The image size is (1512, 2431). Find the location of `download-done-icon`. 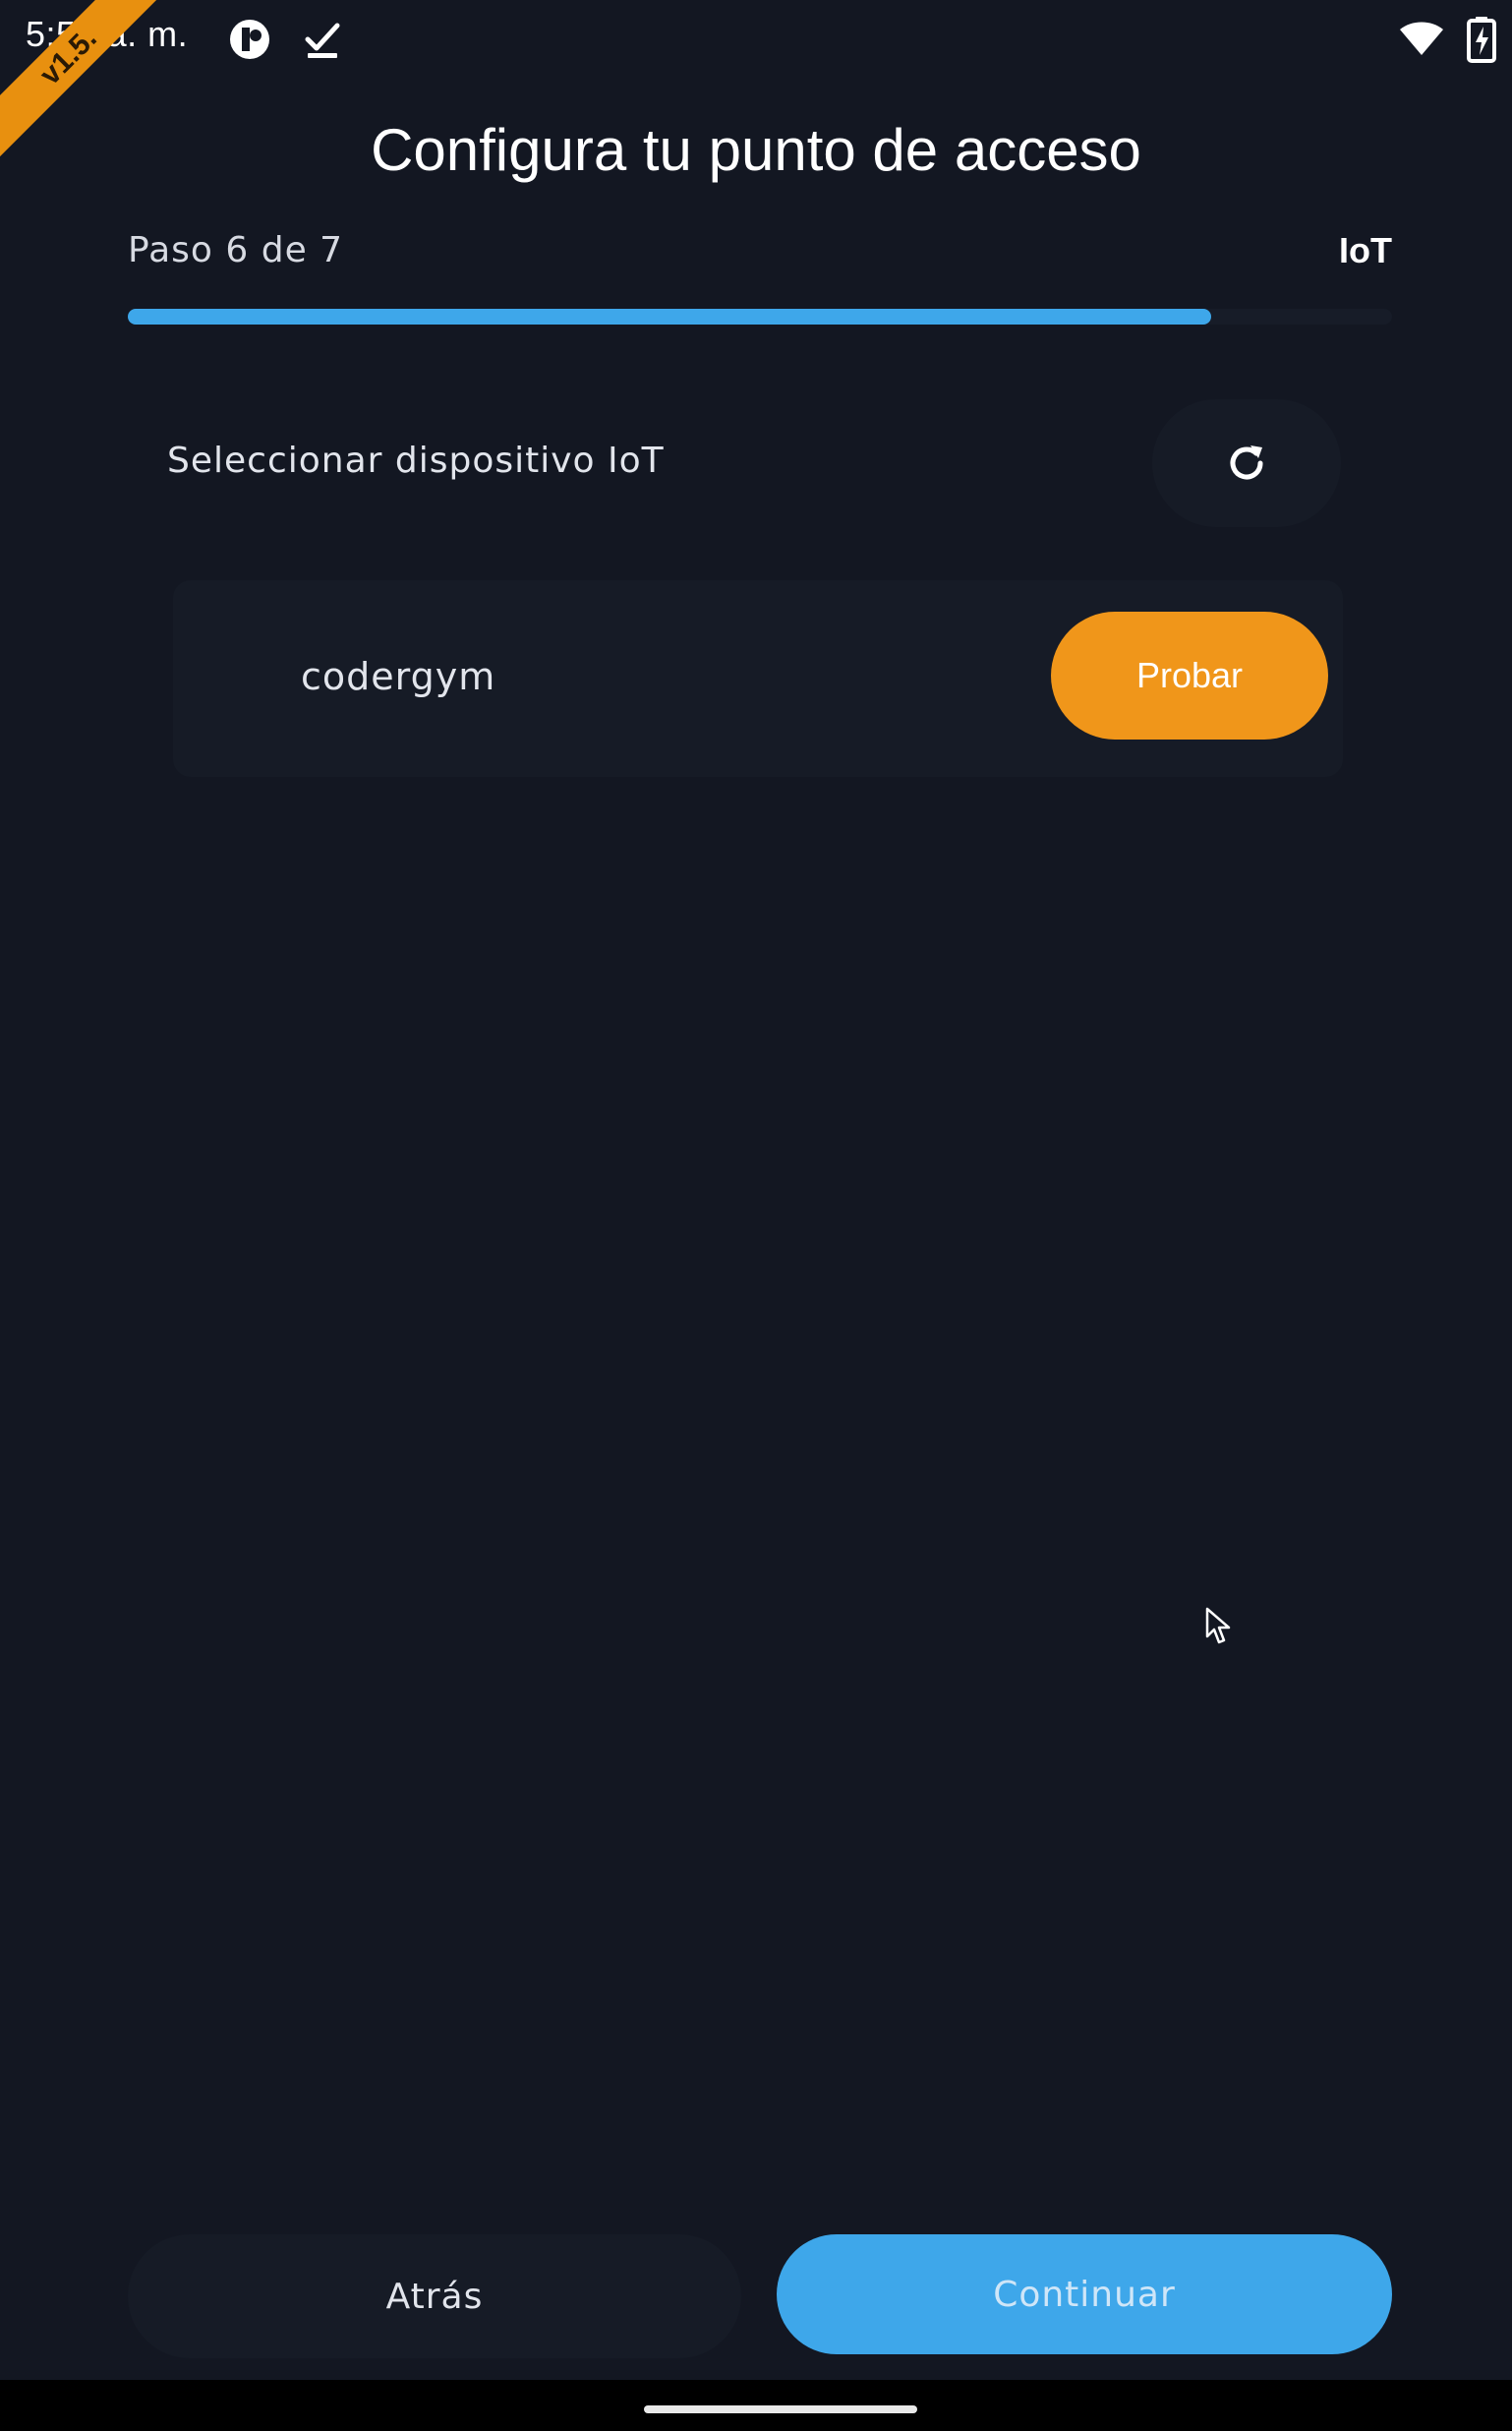

download-done-icon is located at coordinates (322, 39).